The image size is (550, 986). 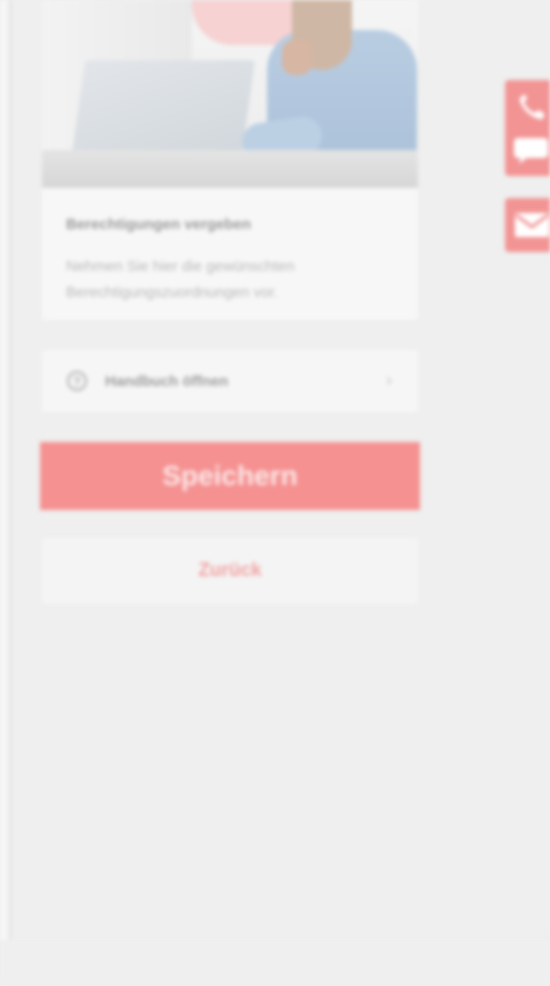 I want to click on image-hand, so click(x=297, y=57).